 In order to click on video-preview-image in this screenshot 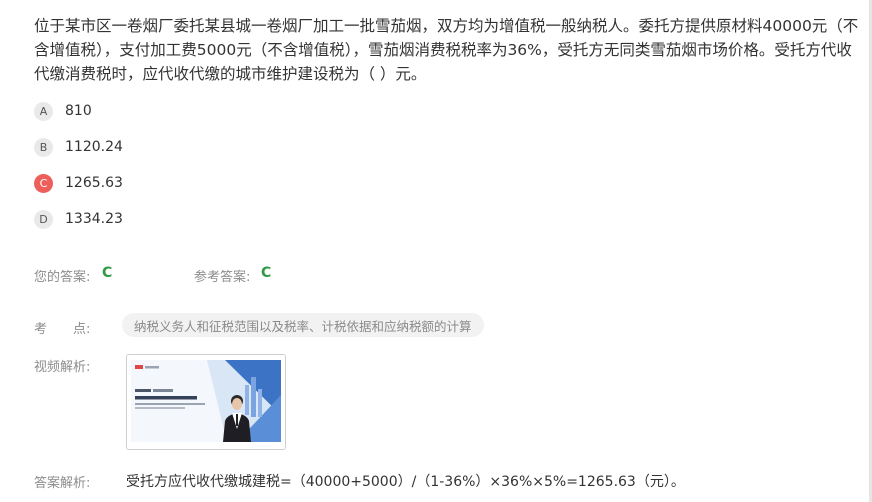, I will do `click(206, 402)`.